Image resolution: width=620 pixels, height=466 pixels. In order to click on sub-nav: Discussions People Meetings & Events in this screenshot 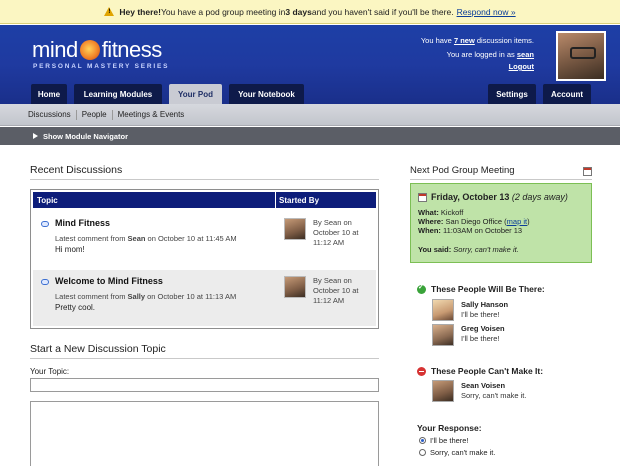, I will do `click(310, 115)`.